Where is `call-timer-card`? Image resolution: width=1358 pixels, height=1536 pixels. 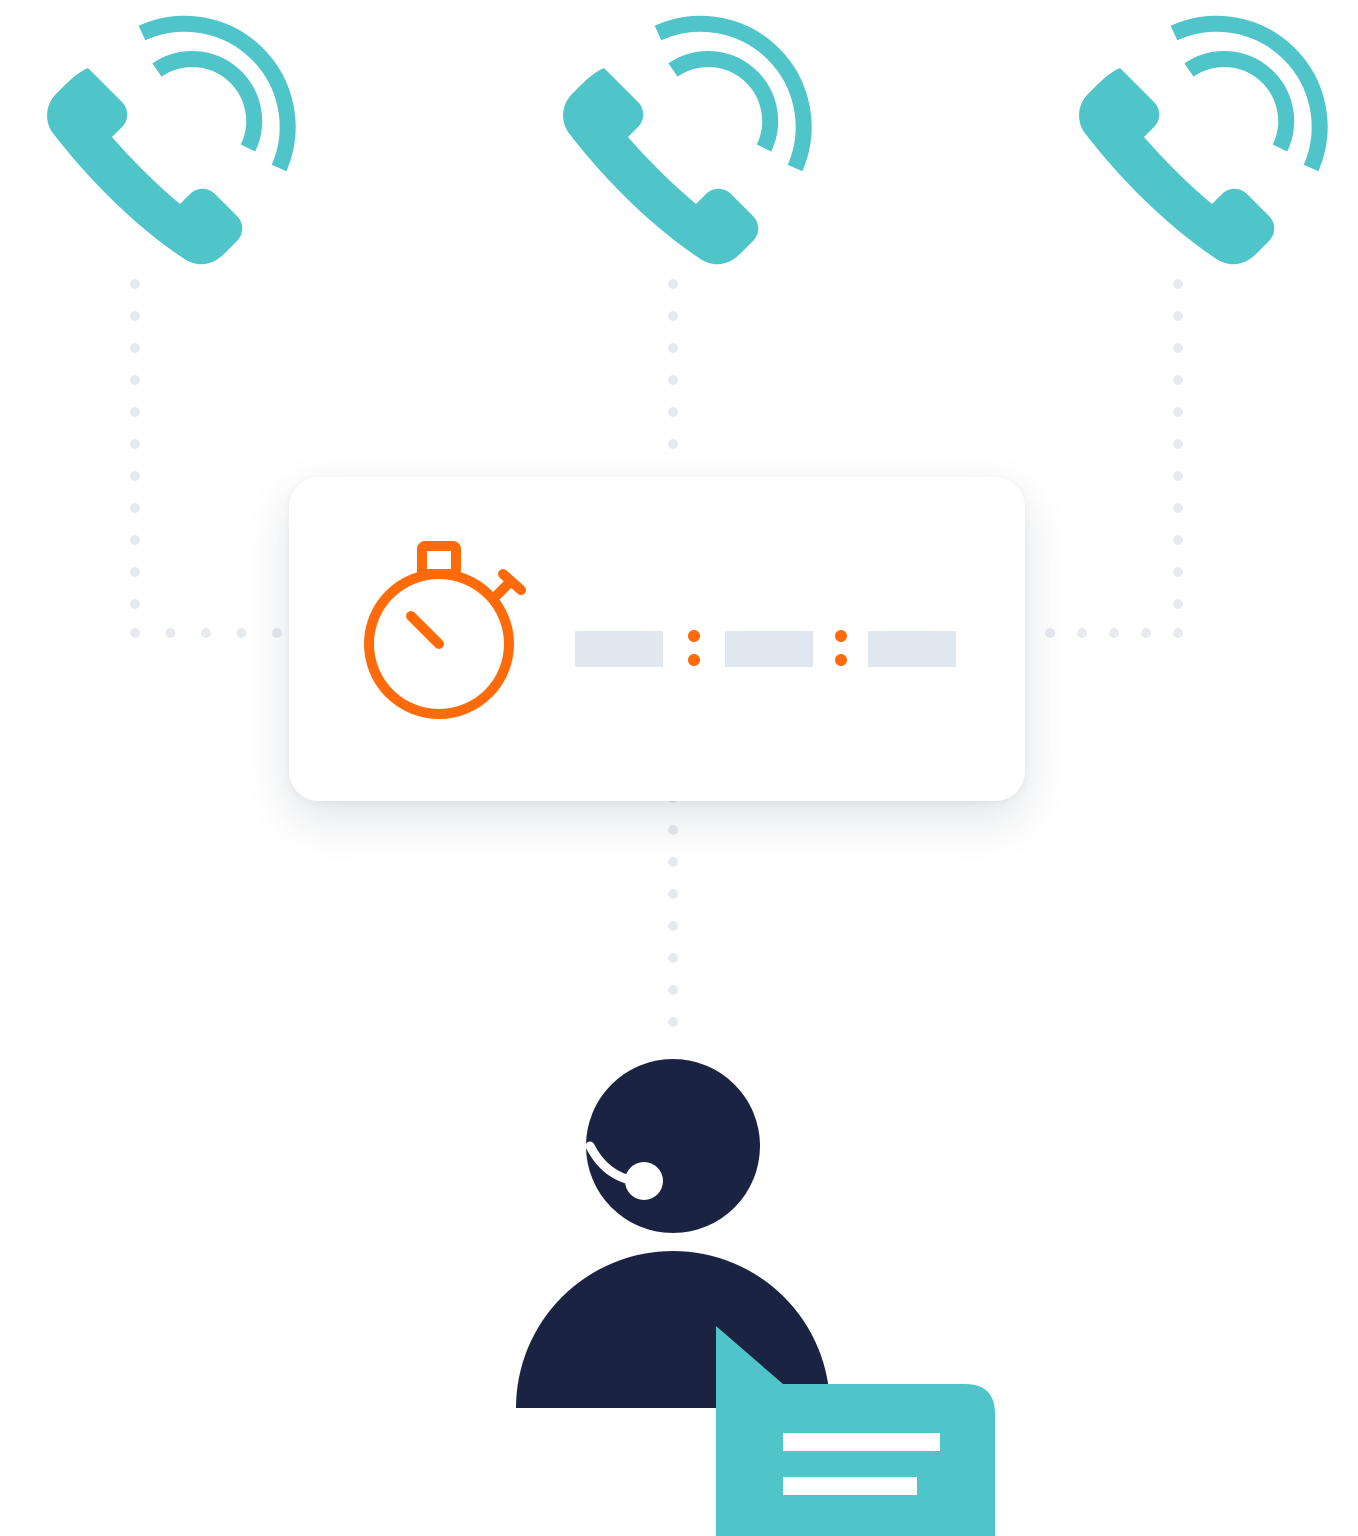 call-timer-card is located at coordinates (657, 639).